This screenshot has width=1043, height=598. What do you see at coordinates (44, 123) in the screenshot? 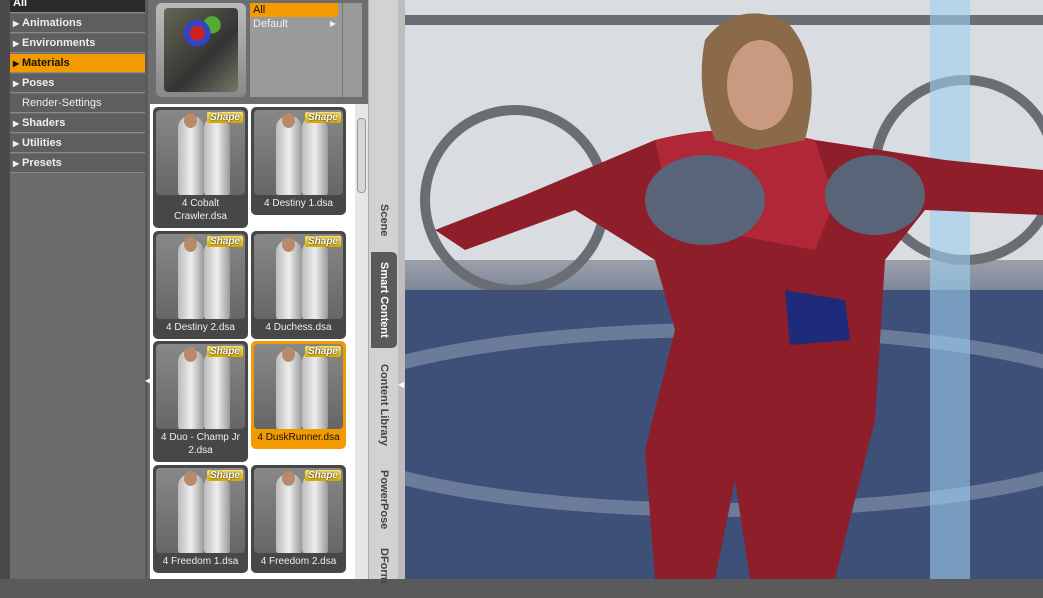
I see `category-label: Shaders` at bounding box center [44, 123].